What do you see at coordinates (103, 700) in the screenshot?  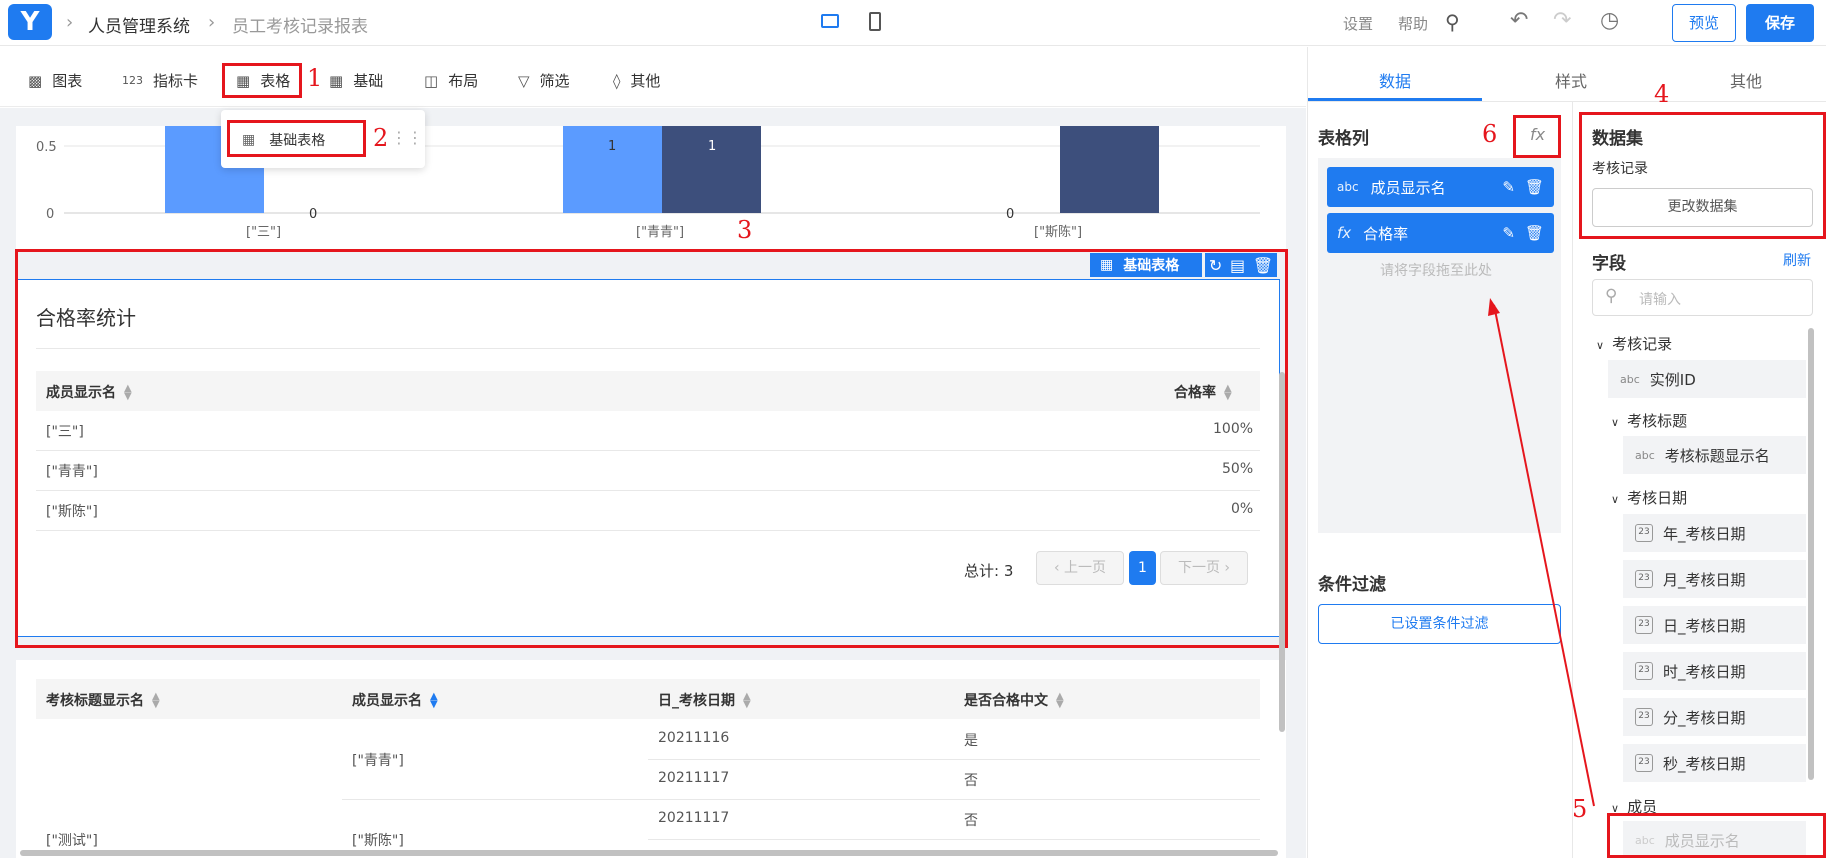 I see `column-header-title: 考核标题显示名 ▲ ▼` at bounding box center [103, 700].